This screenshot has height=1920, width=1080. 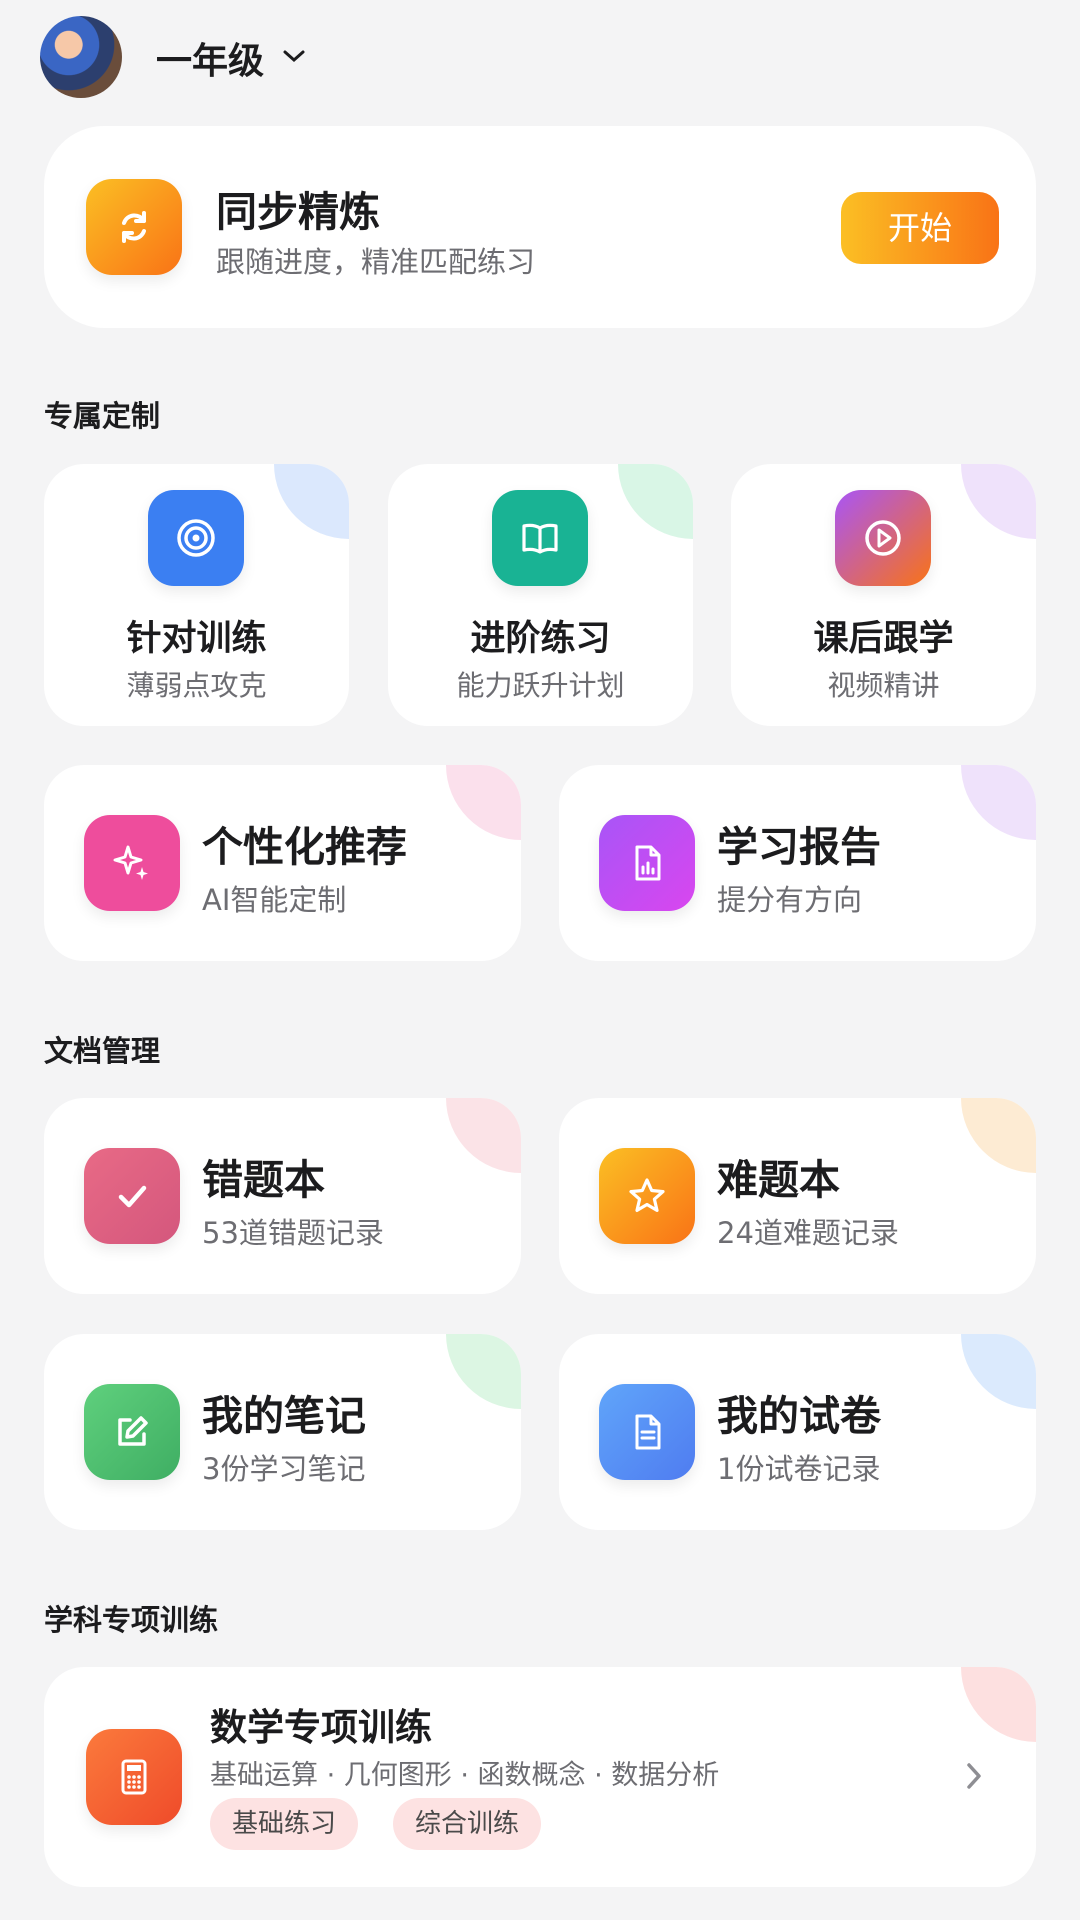 I want to click on card-title: 我的试卷, so click(x=799, y=1416).